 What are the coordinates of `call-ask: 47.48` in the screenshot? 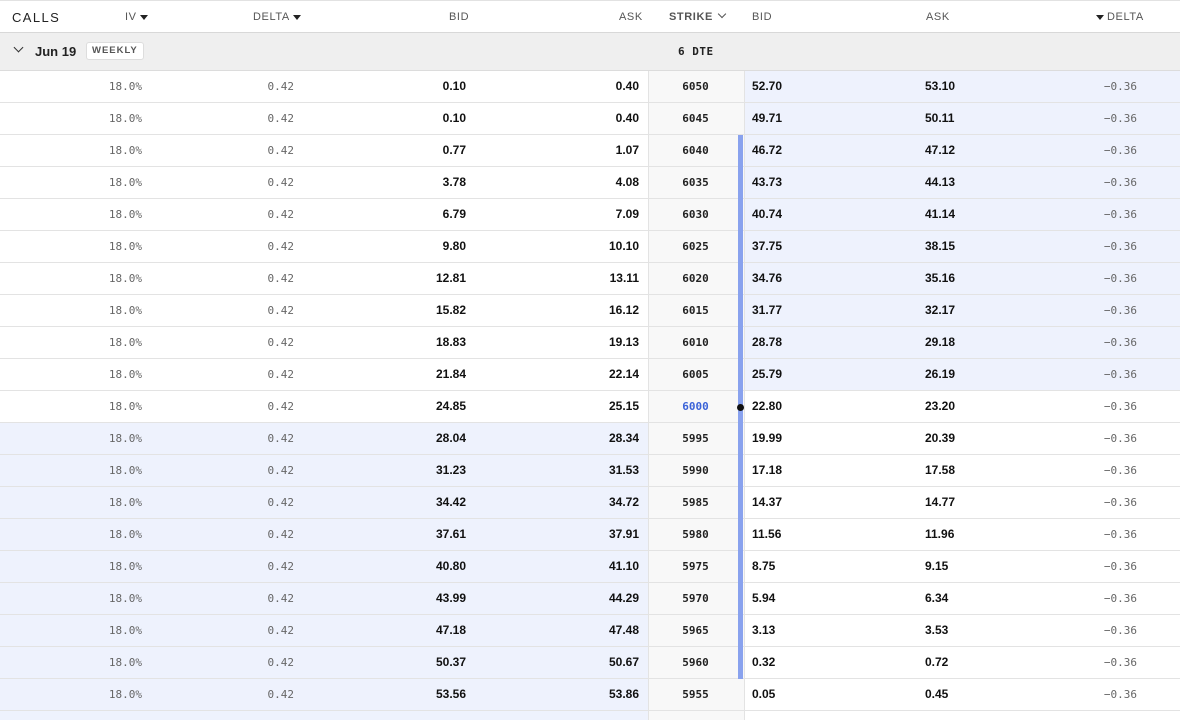 It's located at (624, 630).